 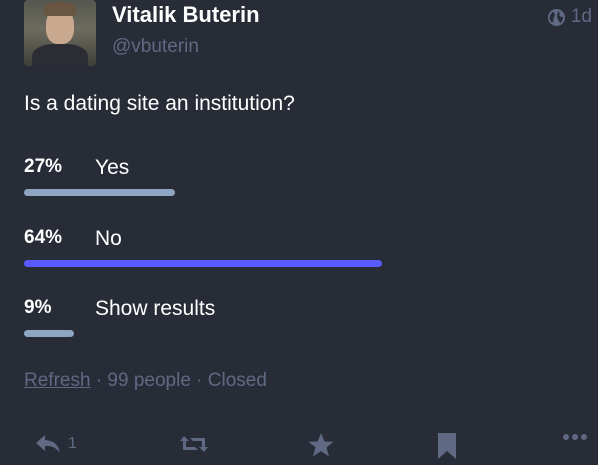 What do you see at coordinates (186, 15) in the screenshot?
I see `display-name: Vitalik Buterin` at bounding box center [186, 15].